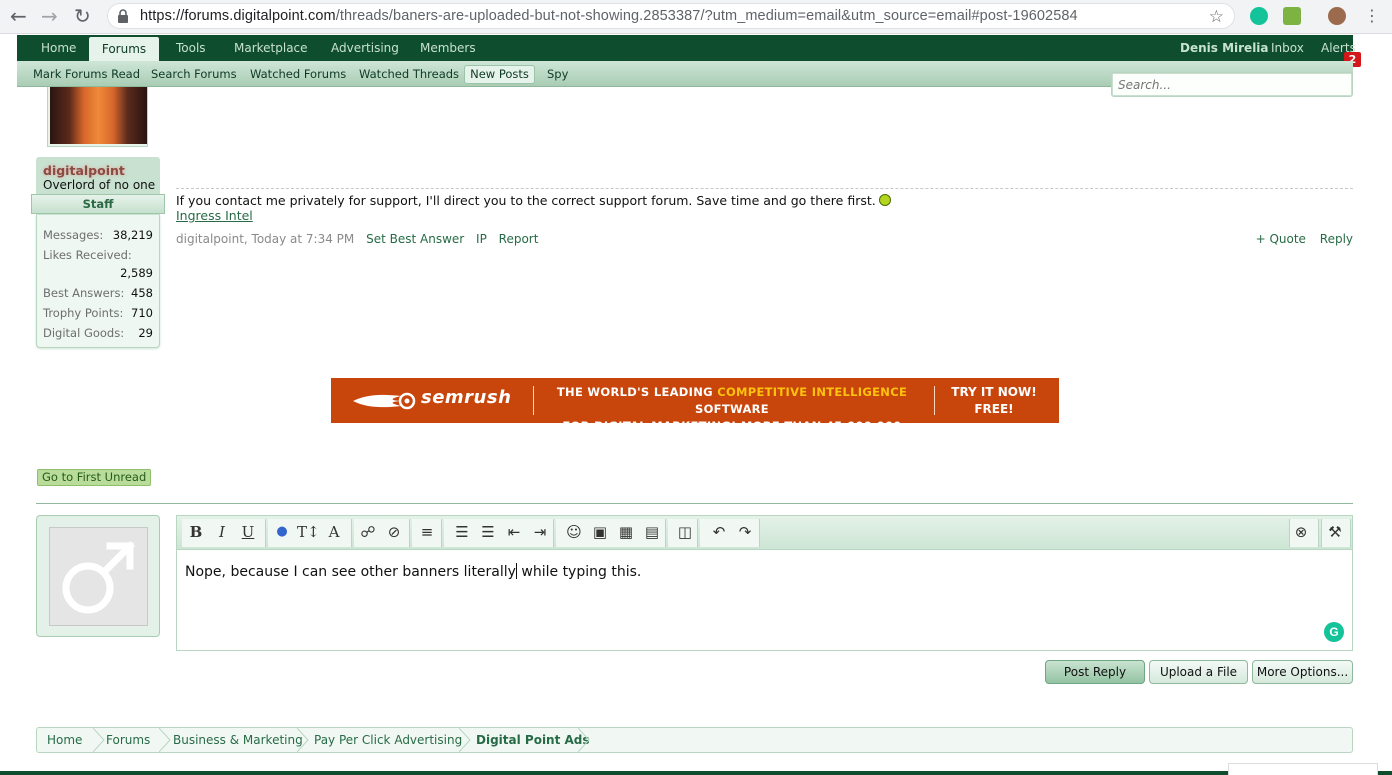 The width and height of the screenshot is (1392, 775). What do you see at coordinates (58, 48) in the screenshot?
I see `nav-home: Home` at bounding box center [58, 48].